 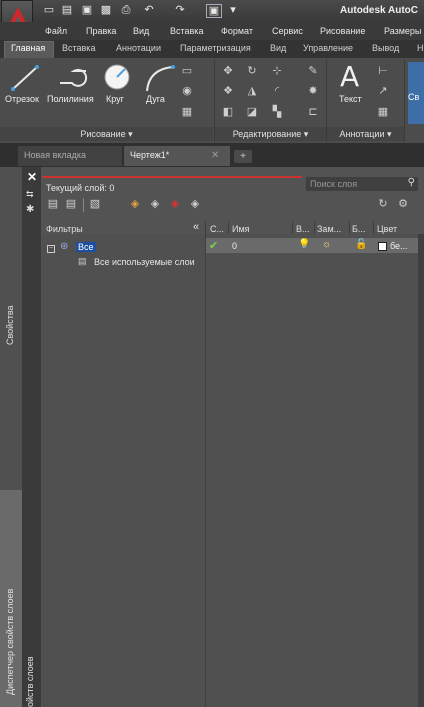 What do you see at coordinates (49, 10) in the screenshot?
I see `new-icon: ▭` at bounding box center [49, 10].